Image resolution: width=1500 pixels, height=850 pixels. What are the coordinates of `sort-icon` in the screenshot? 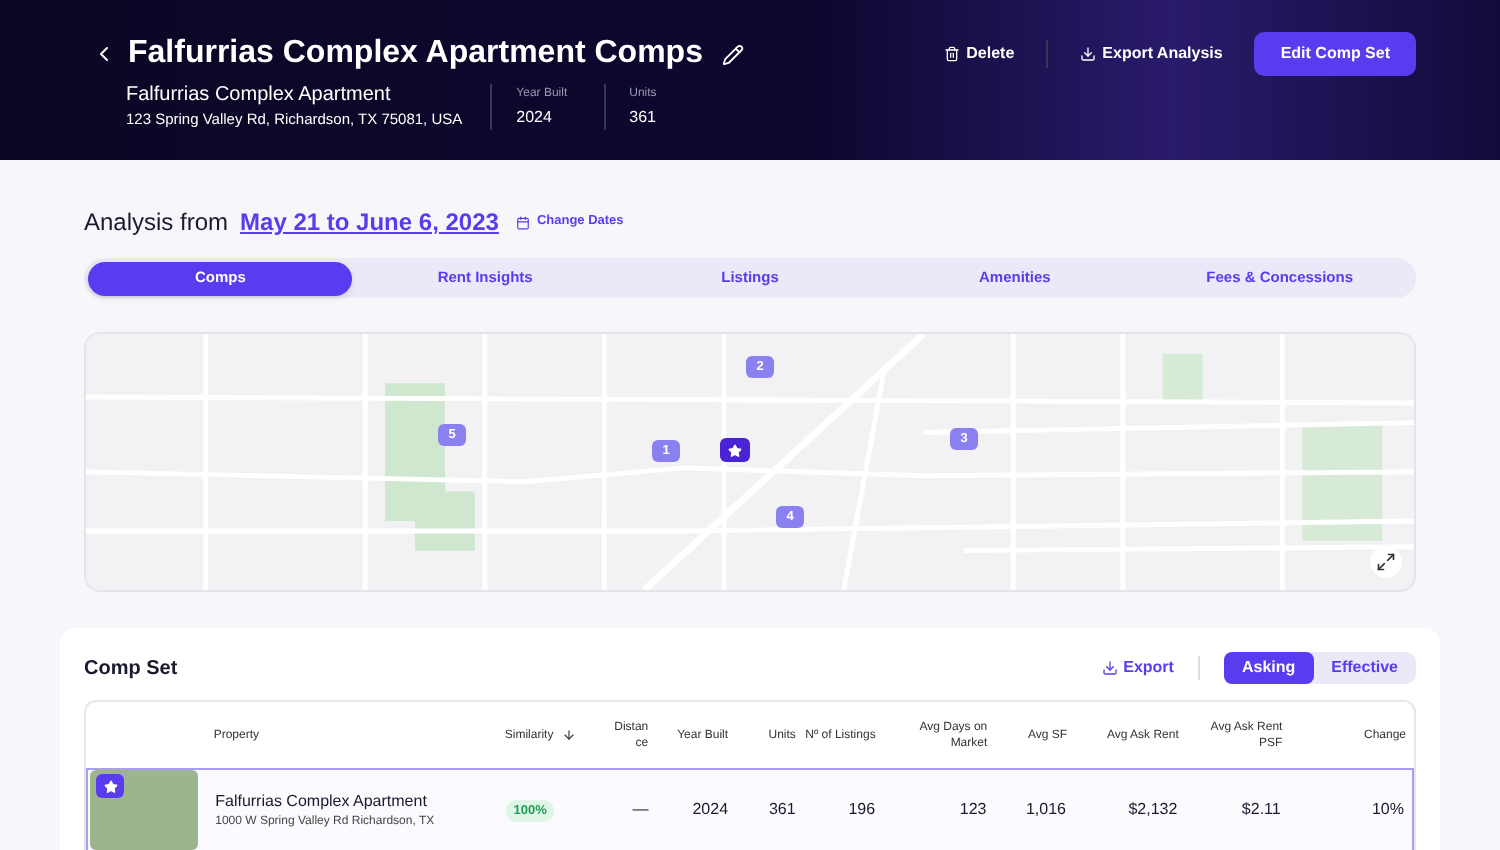 It's located at (568, 734).